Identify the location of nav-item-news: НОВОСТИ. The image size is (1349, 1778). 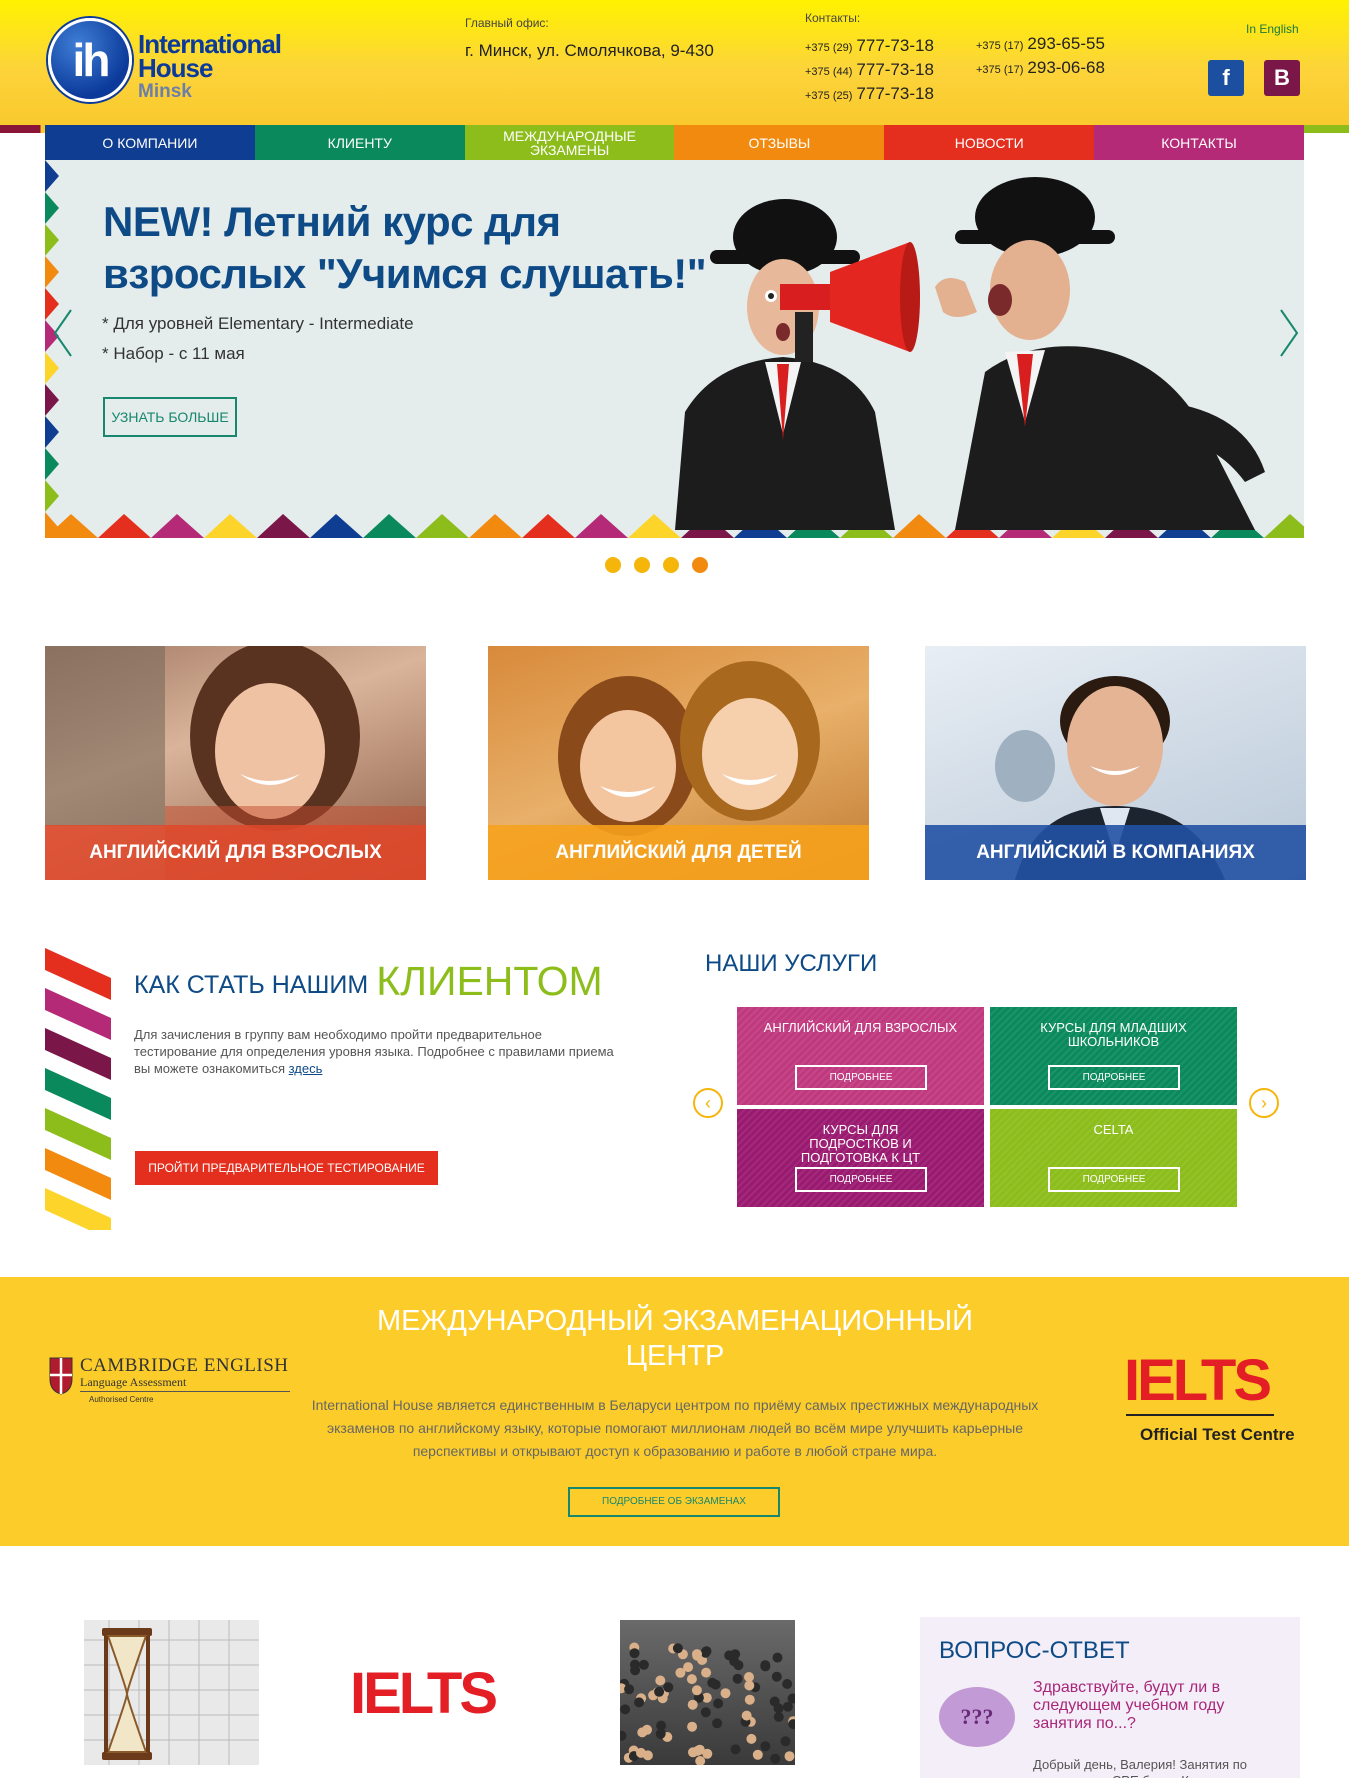
(989, 142).